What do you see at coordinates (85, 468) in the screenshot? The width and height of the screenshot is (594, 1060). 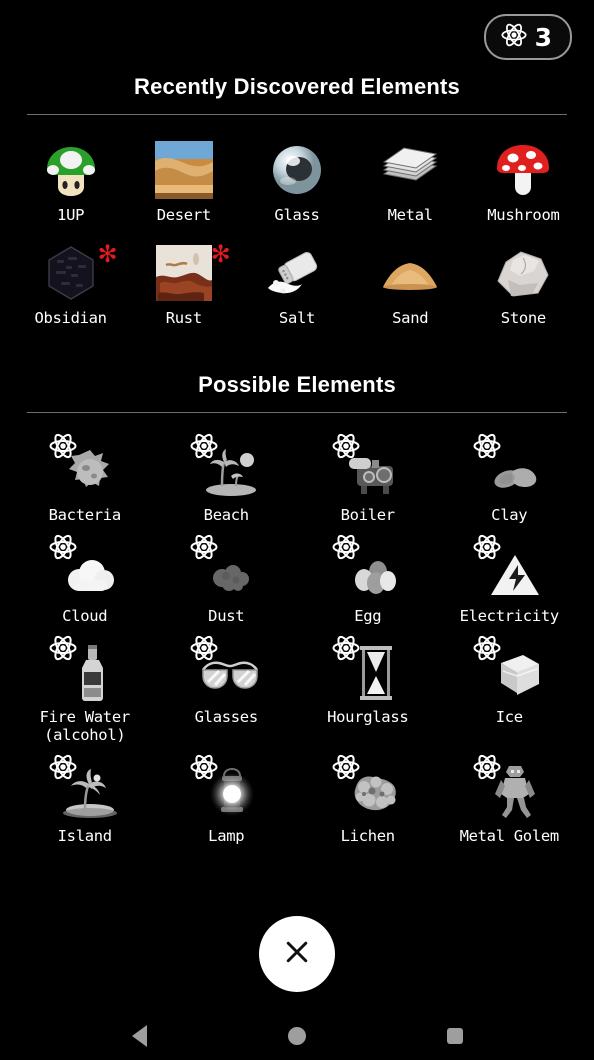 I see `bacteria-icon` at bounding box center [85, 468].